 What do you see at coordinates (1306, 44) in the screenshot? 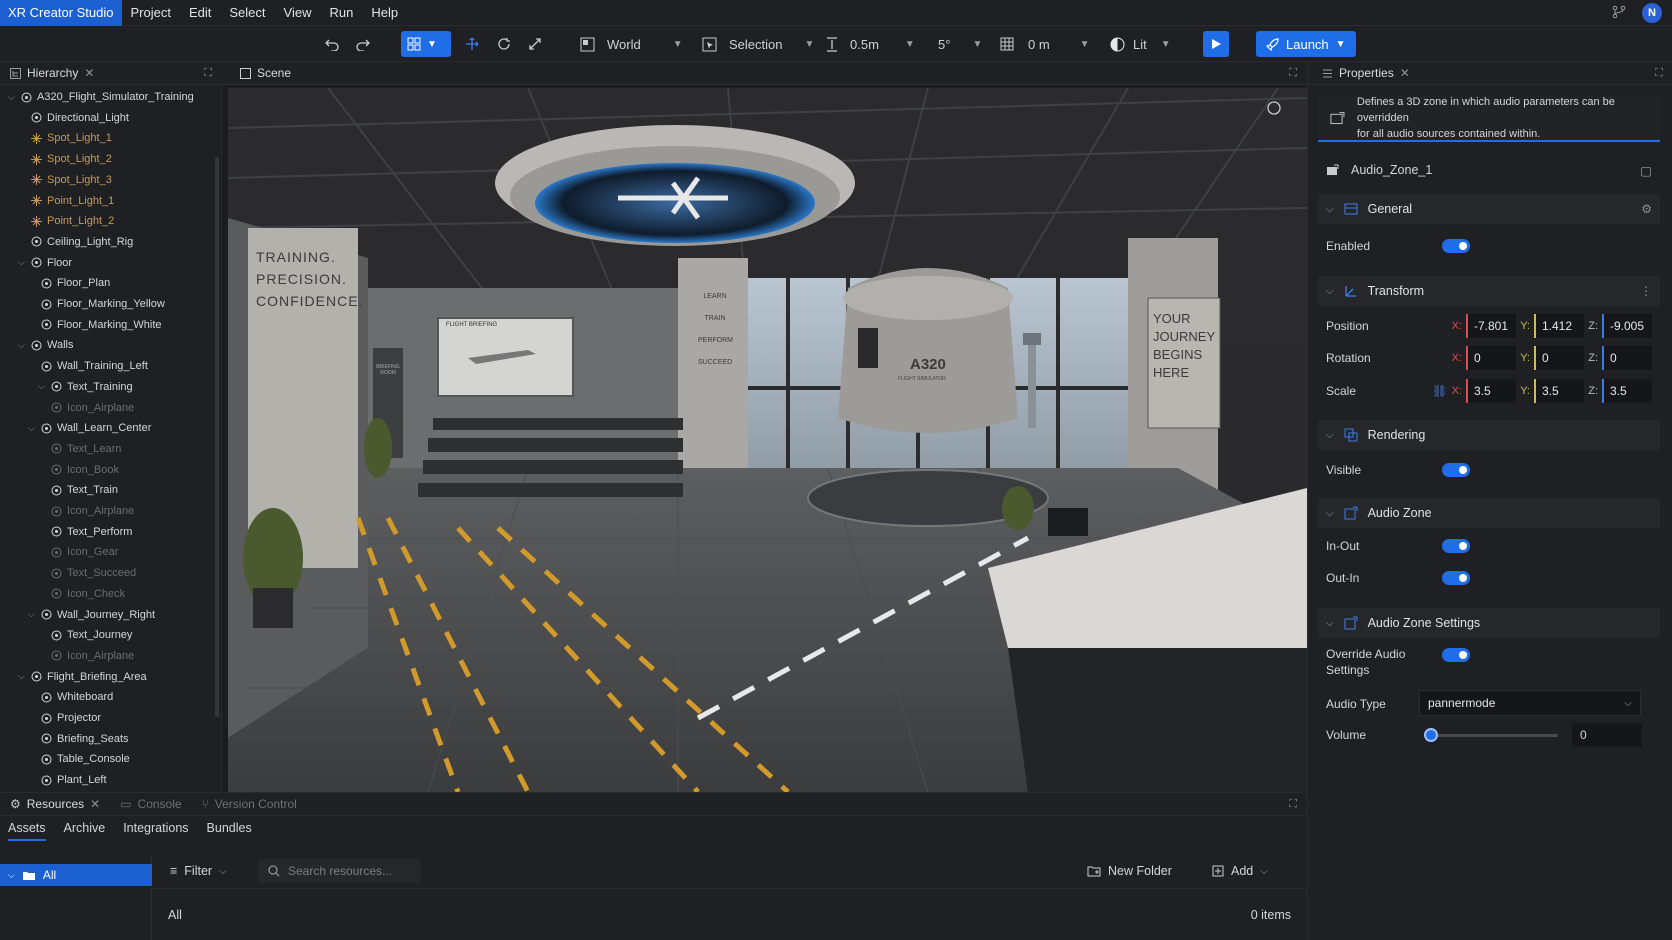
I see `launch-button: Launch ▼` at bounding box center [1306, 44].